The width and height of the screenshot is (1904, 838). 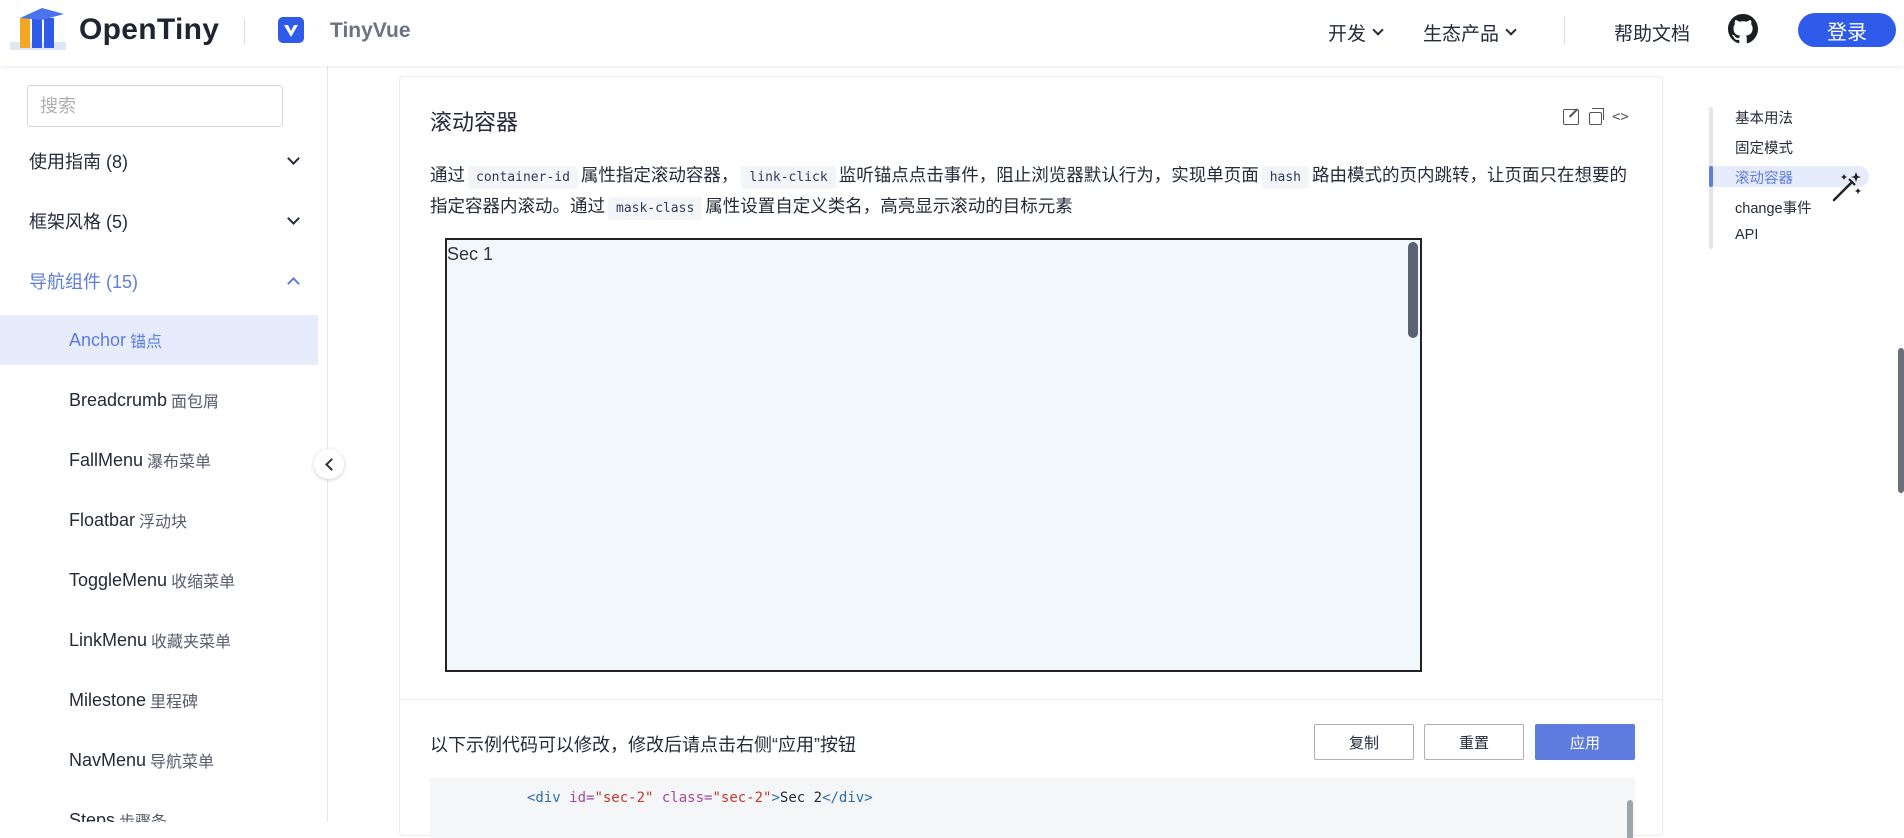 I want to click on sidebar-item-milestone: Milestone 里程碑, so click(x=159, y=700).